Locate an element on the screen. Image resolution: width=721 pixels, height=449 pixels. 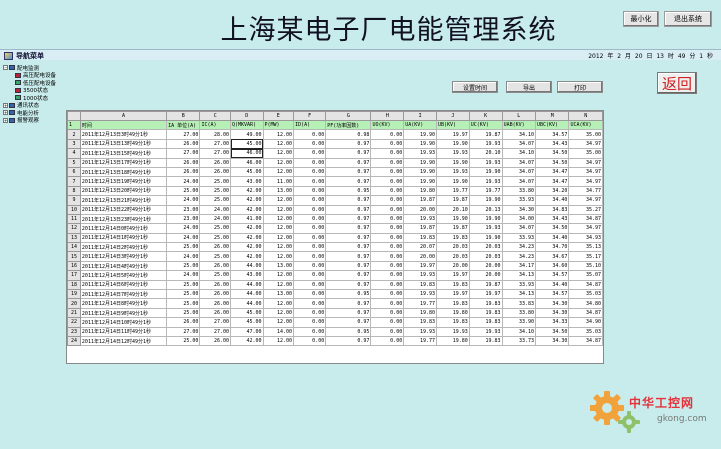
column-letter: A is located at coordinates (123, 116).